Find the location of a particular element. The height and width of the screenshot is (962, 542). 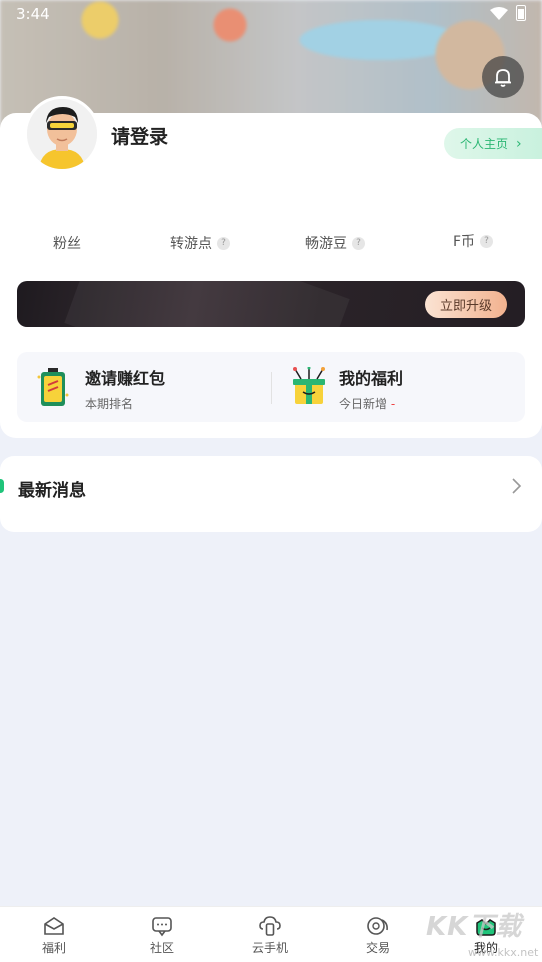

status-time: 3:44 is located at coordinates (33, 14).